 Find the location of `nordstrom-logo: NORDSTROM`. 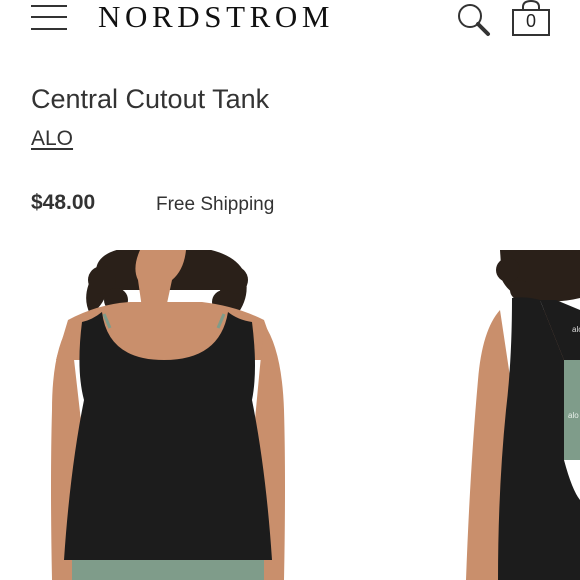

nordstrom-logo: NORDSTROM is located at coordinates (216, 17).